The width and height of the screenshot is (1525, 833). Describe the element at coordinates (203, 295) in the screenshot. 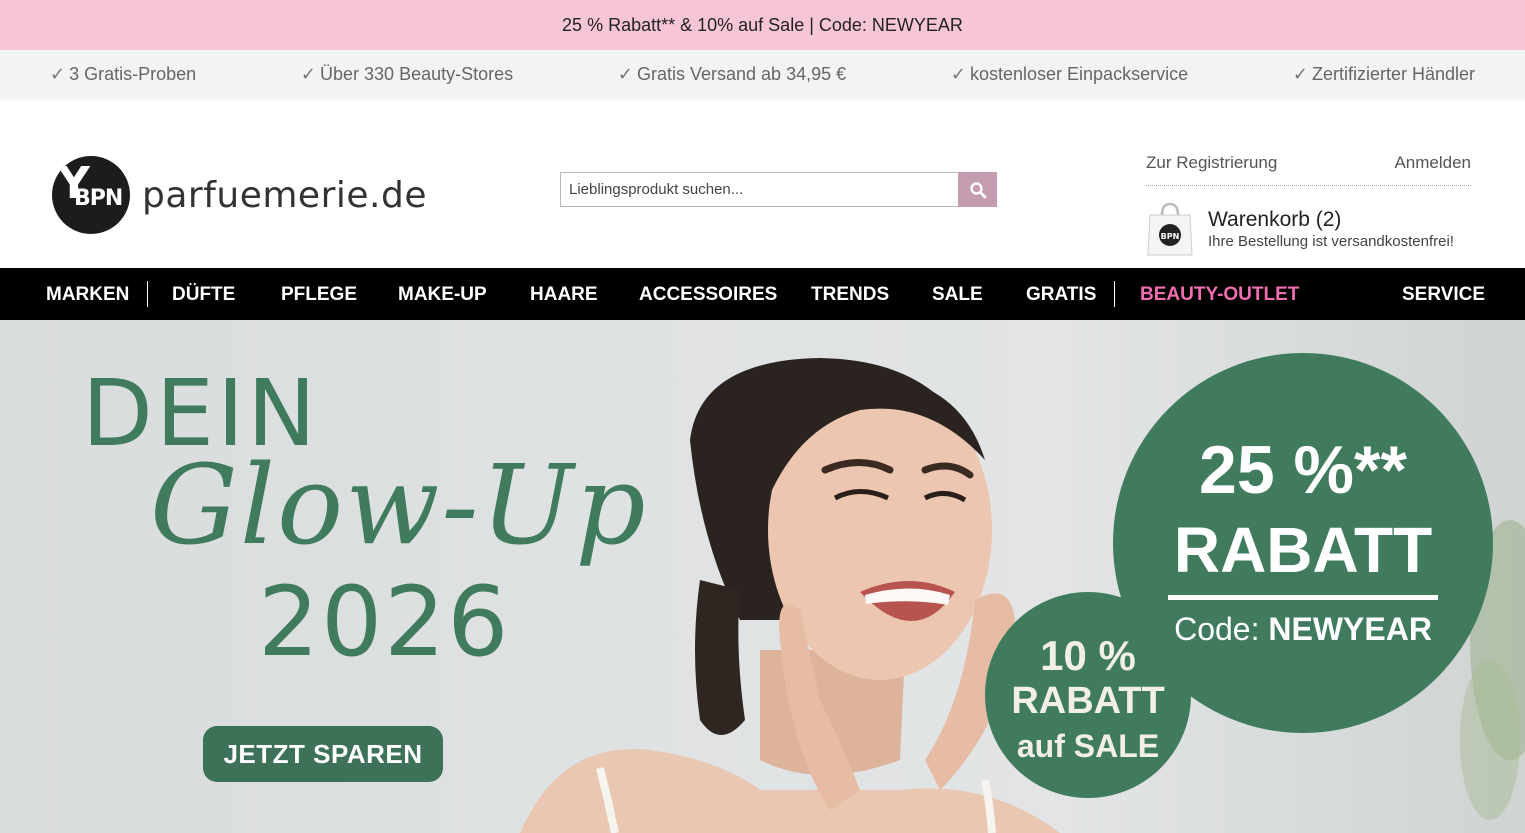

I see `nav-item-duefte: DÜFTE` at that location.